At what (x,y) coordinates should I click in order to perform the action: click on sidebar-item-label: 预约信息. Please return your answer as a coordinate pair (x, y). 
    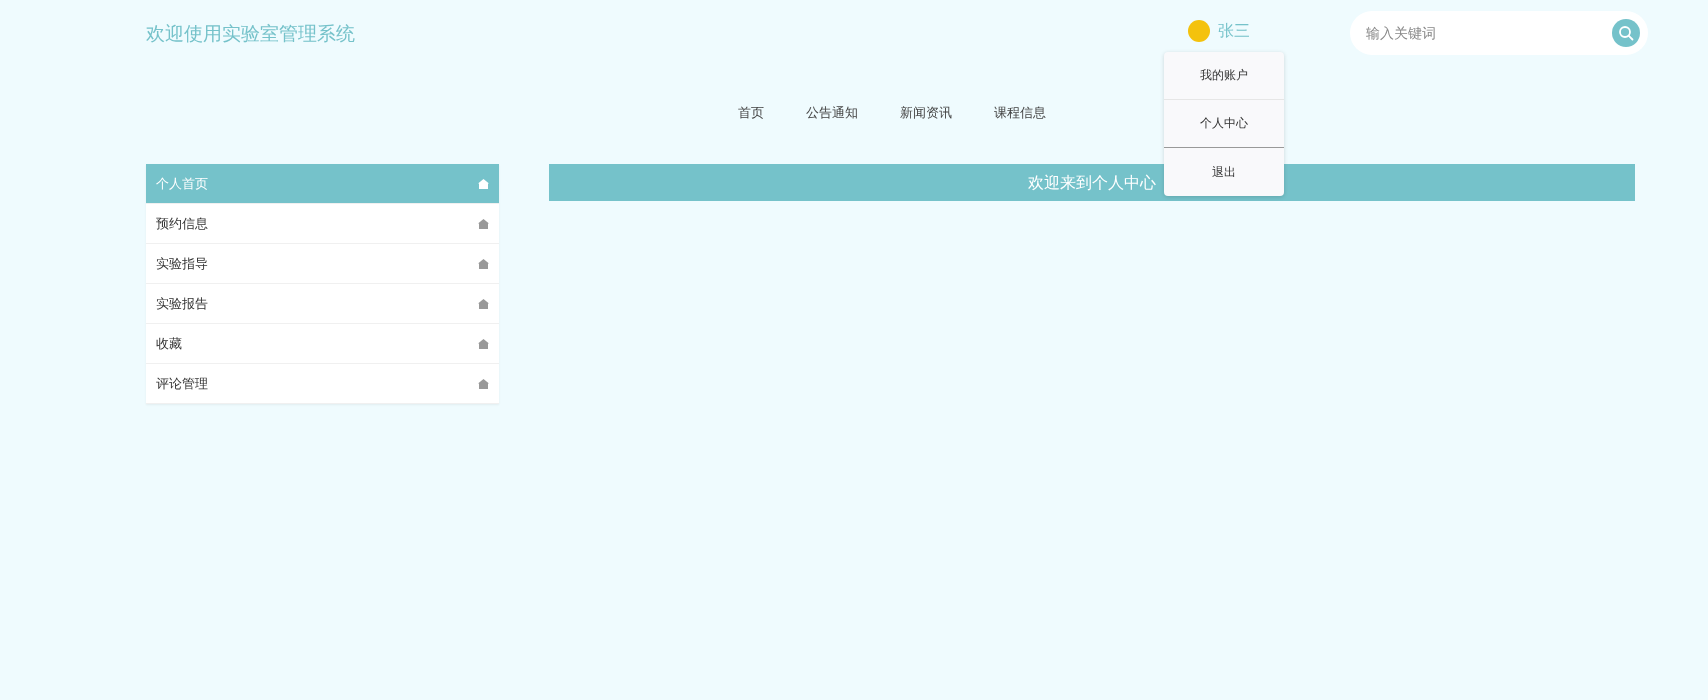
    Looking at the image, I should click on (182, 223).